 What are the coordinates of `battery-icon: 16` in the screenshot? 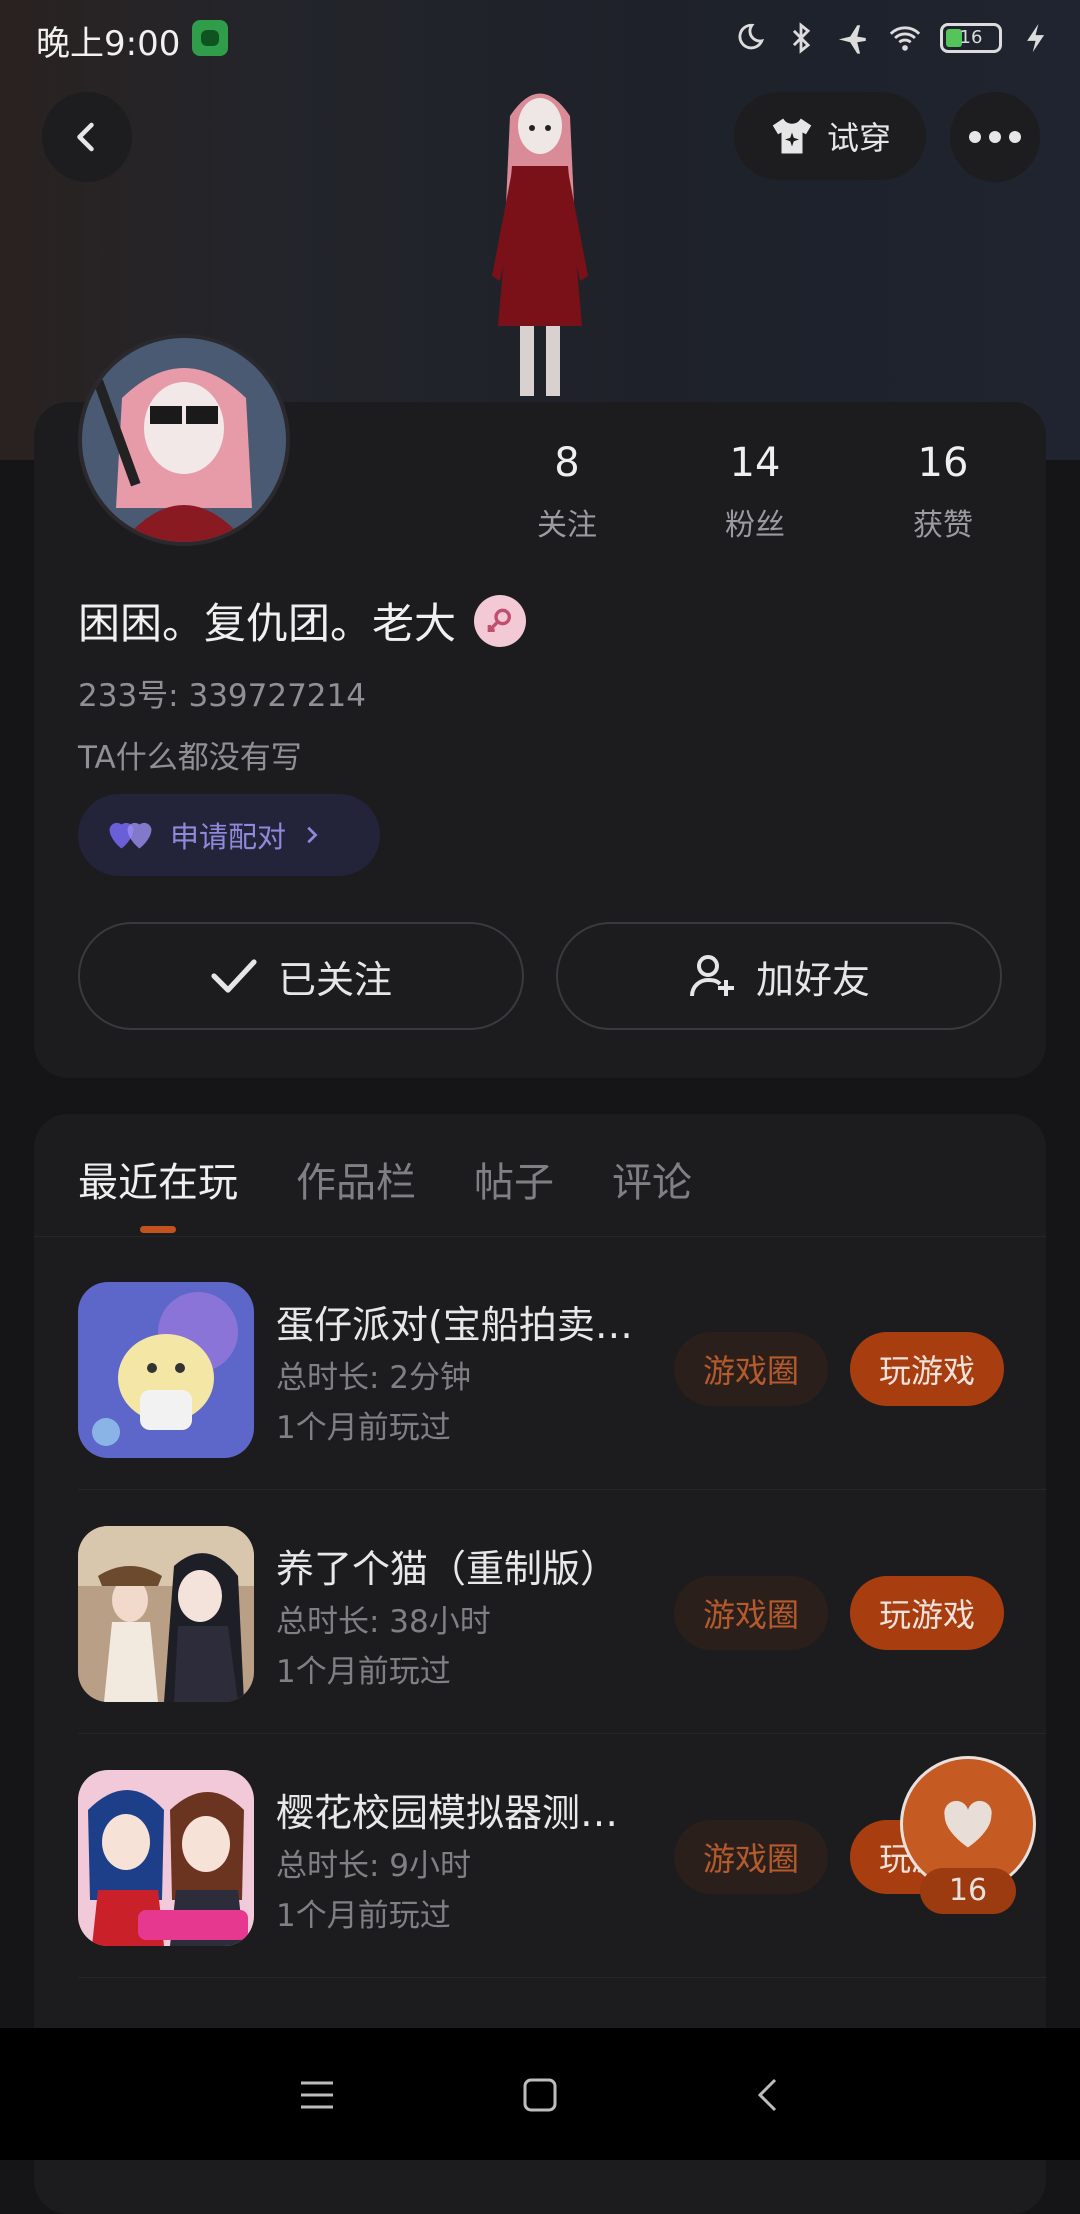 It's located at (971, 38).